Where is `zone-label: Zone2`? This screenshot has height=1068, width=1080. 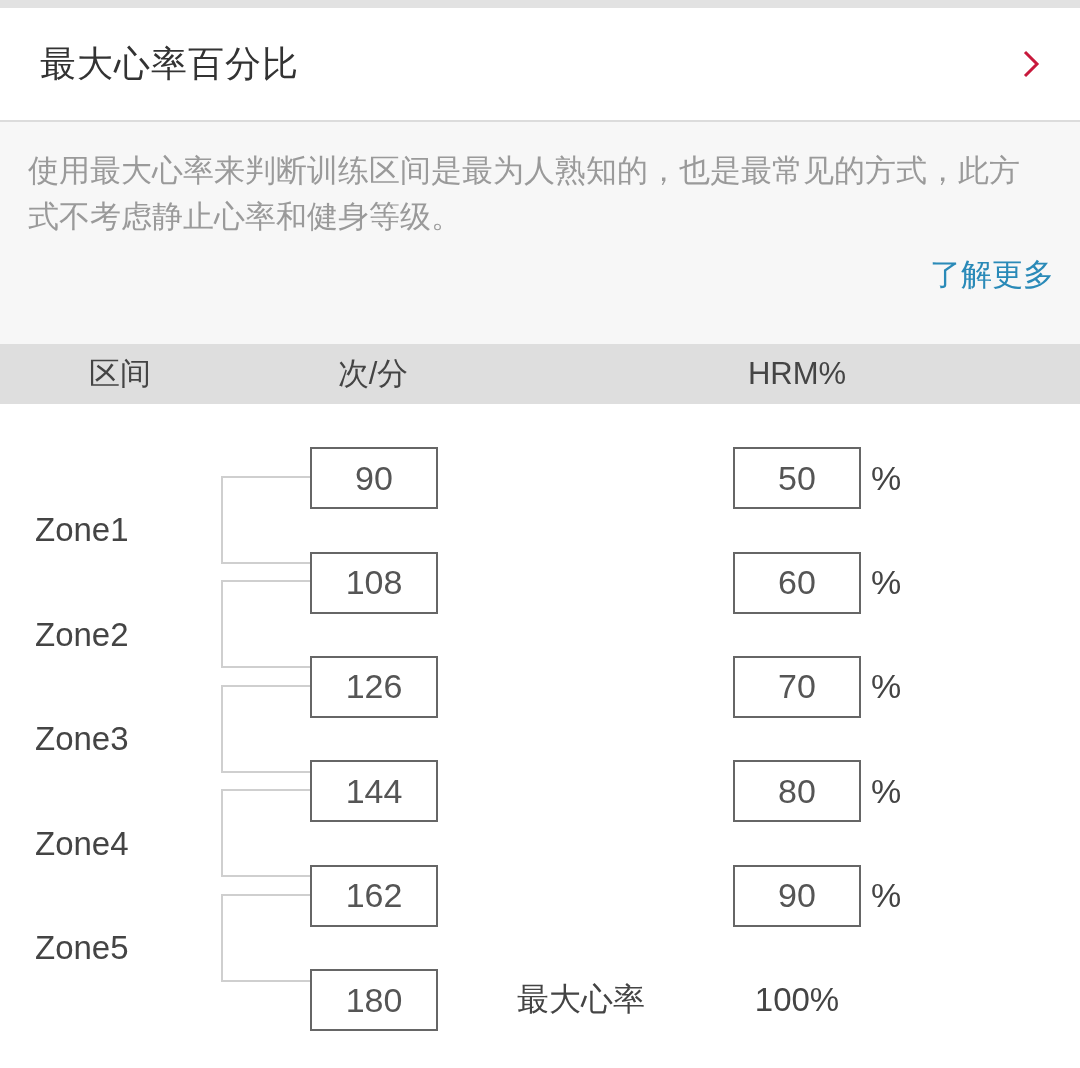 zone-label: Zone2 is located at coordinates (82, 634).